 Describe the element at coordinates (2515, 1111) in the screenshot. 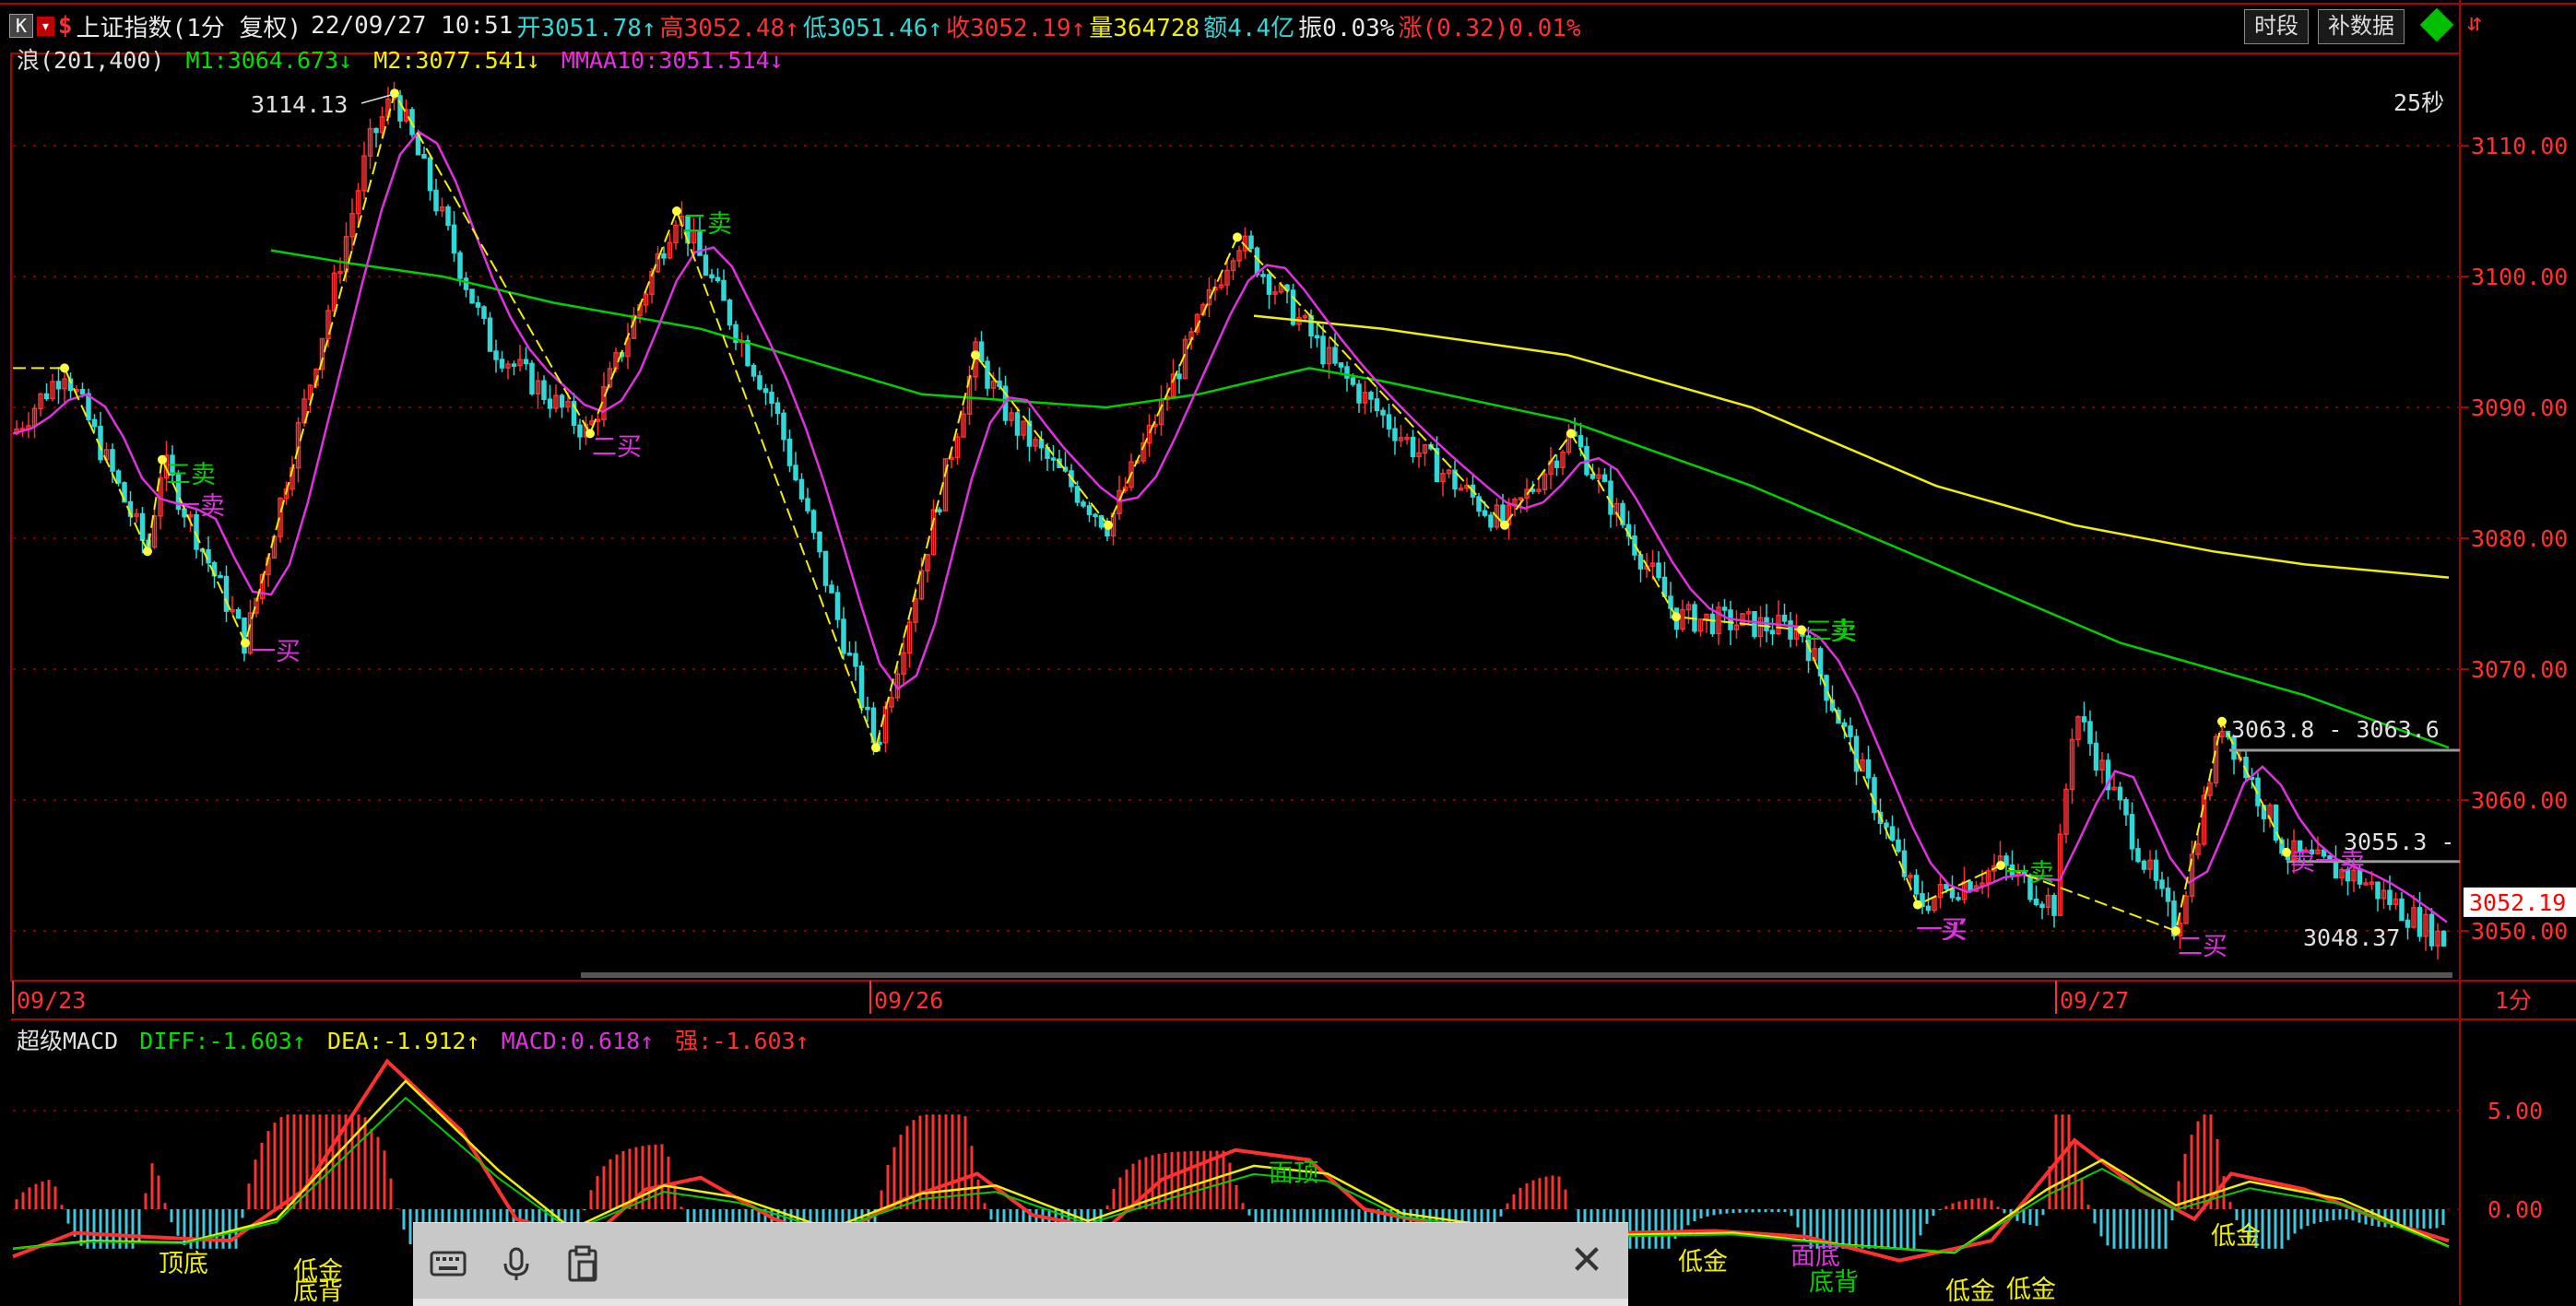

I see `macd-axis-label: 5.00` at that location.